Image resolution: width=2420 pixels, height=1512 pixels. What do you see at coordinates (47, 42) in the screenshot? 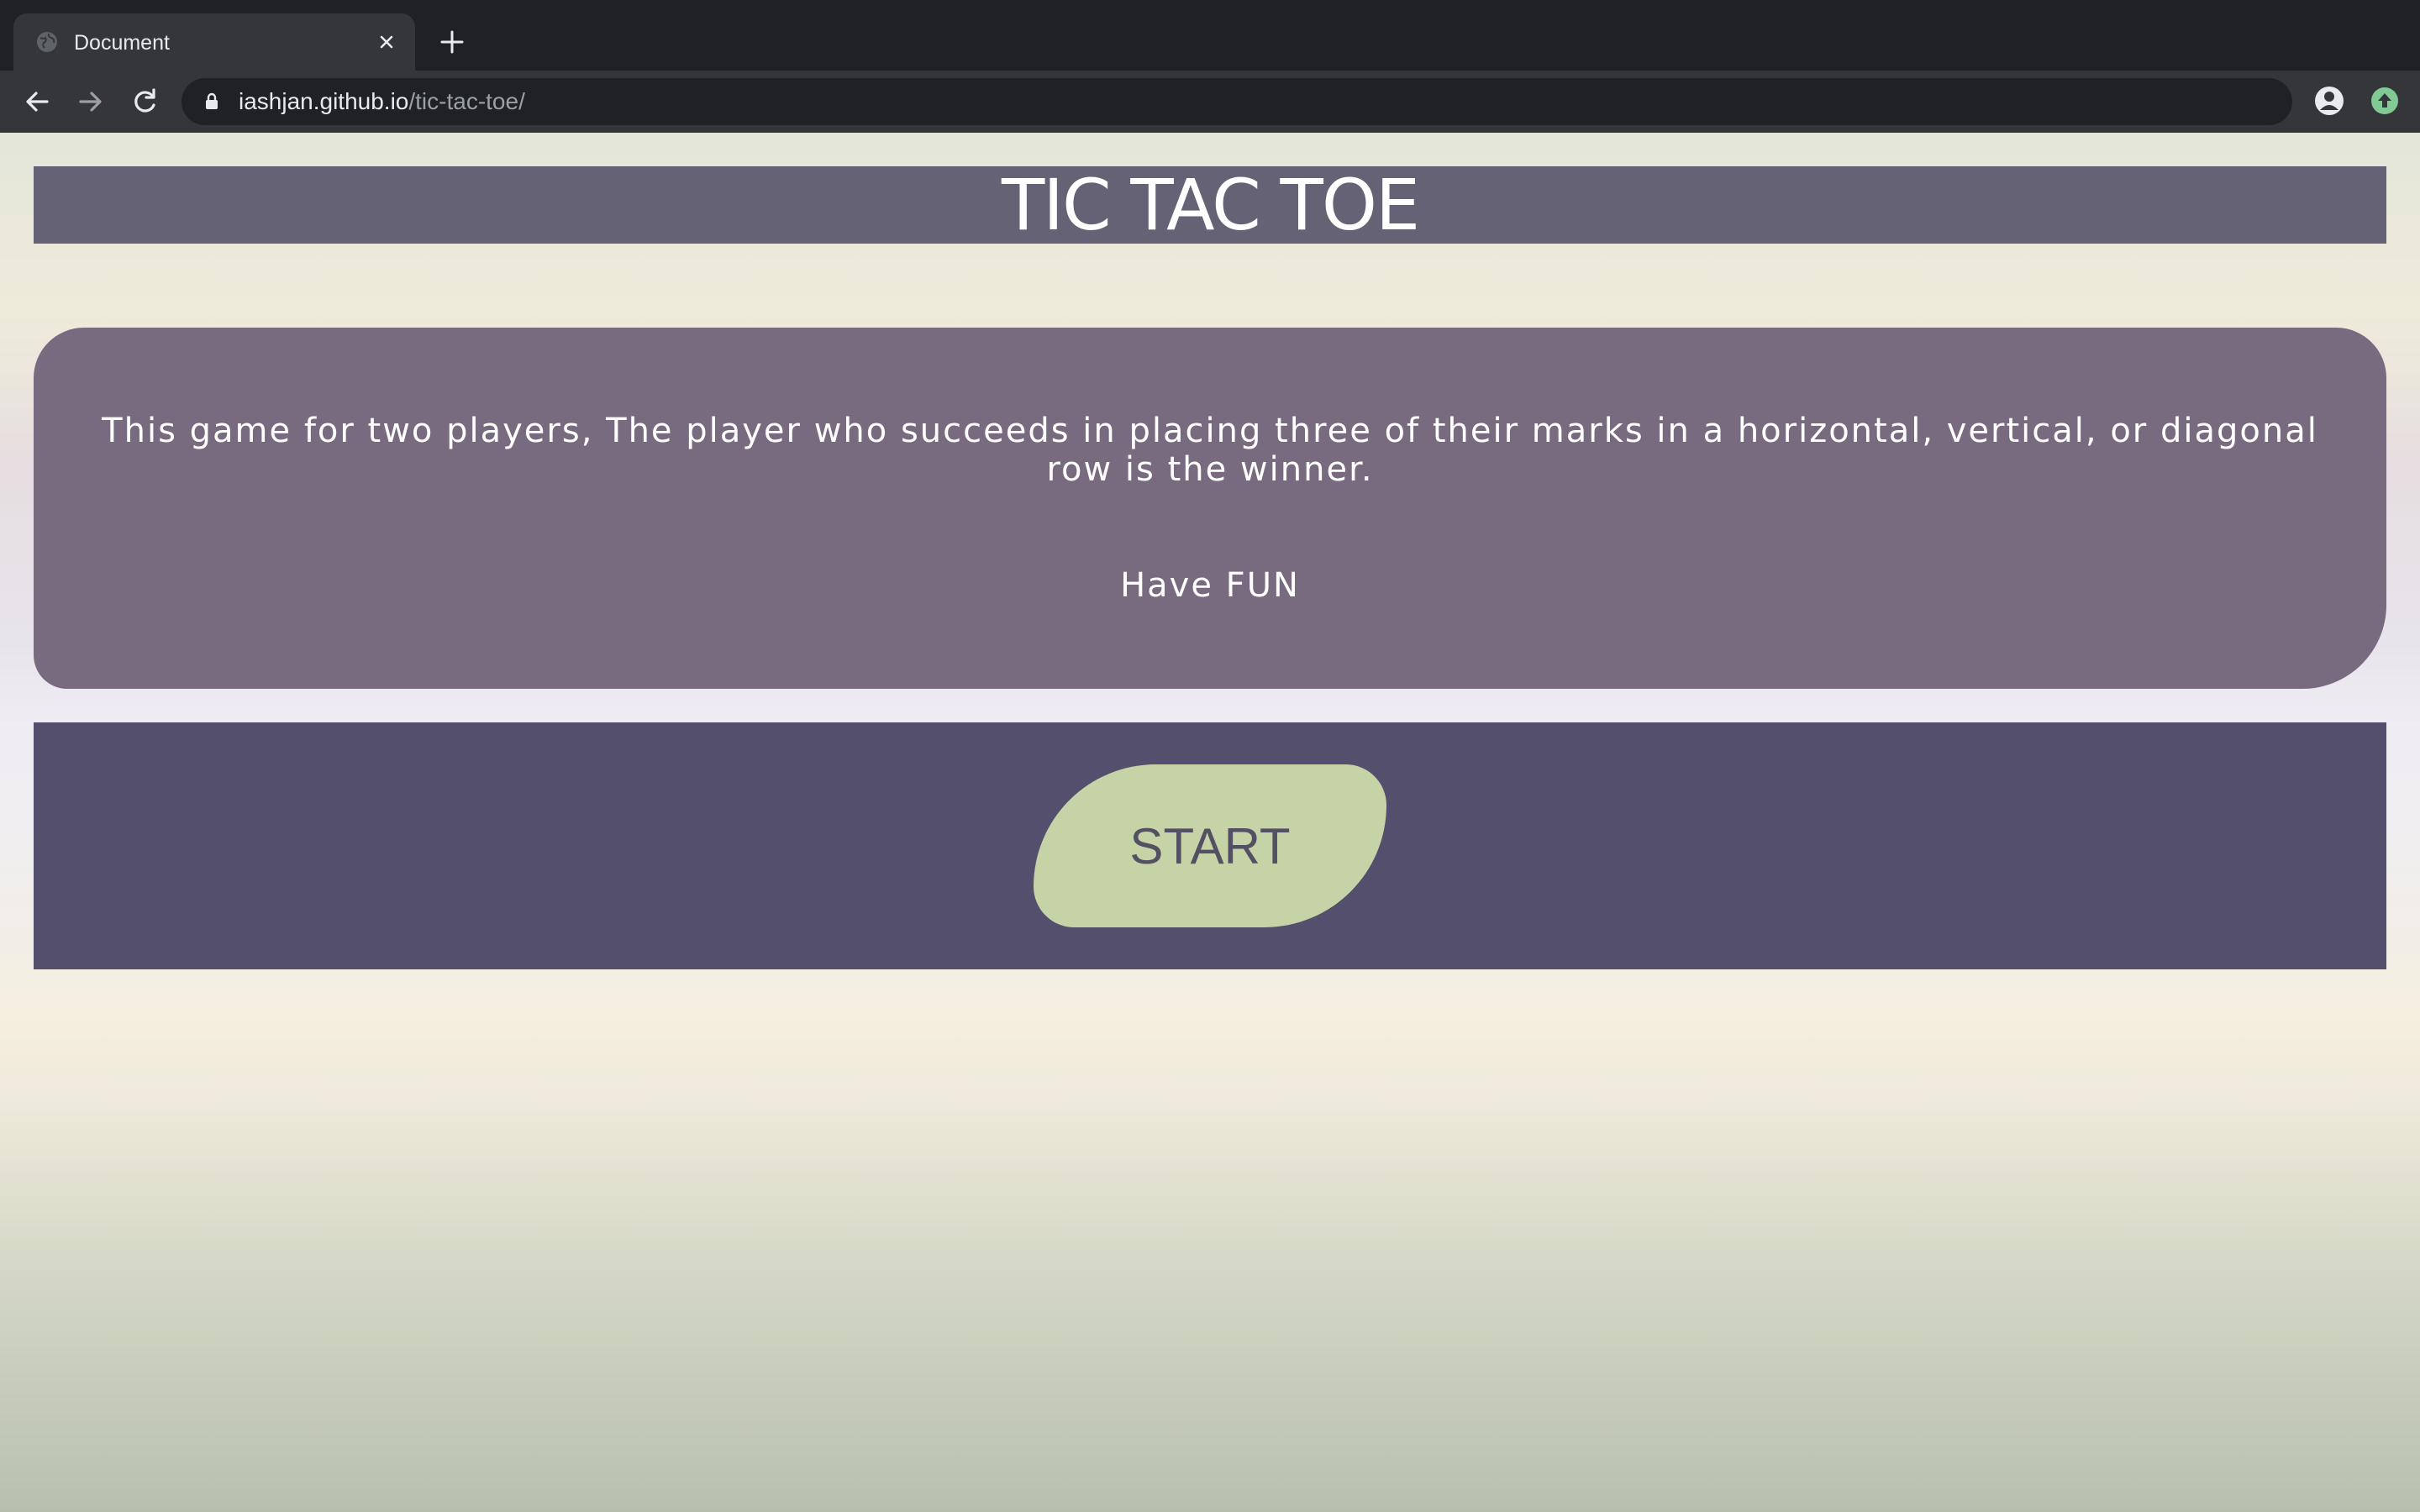
I see `globe-icon` at bounding box center [47, 42].